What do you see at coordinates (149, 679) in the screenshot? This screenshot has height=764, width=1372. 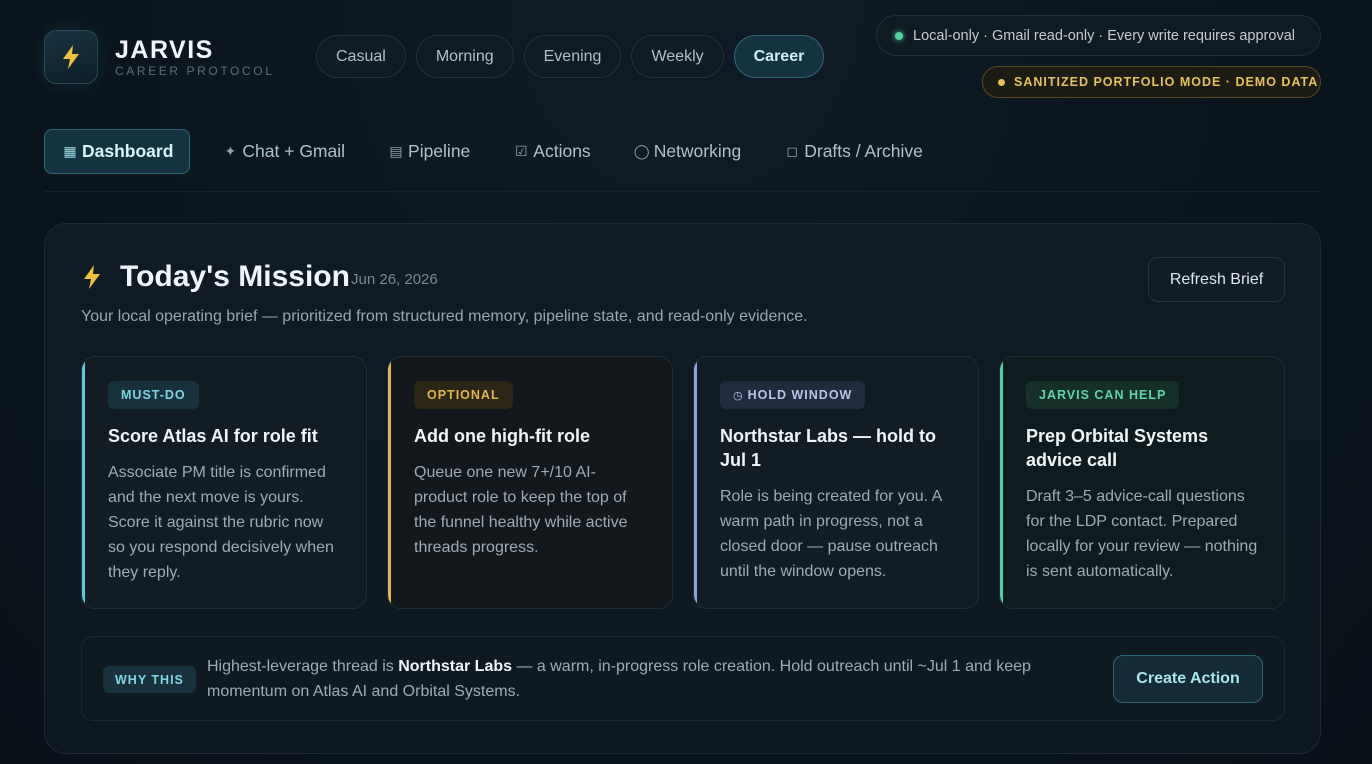 I see `why-this-badge: WHY THIS` at bounding box center [149, 679].